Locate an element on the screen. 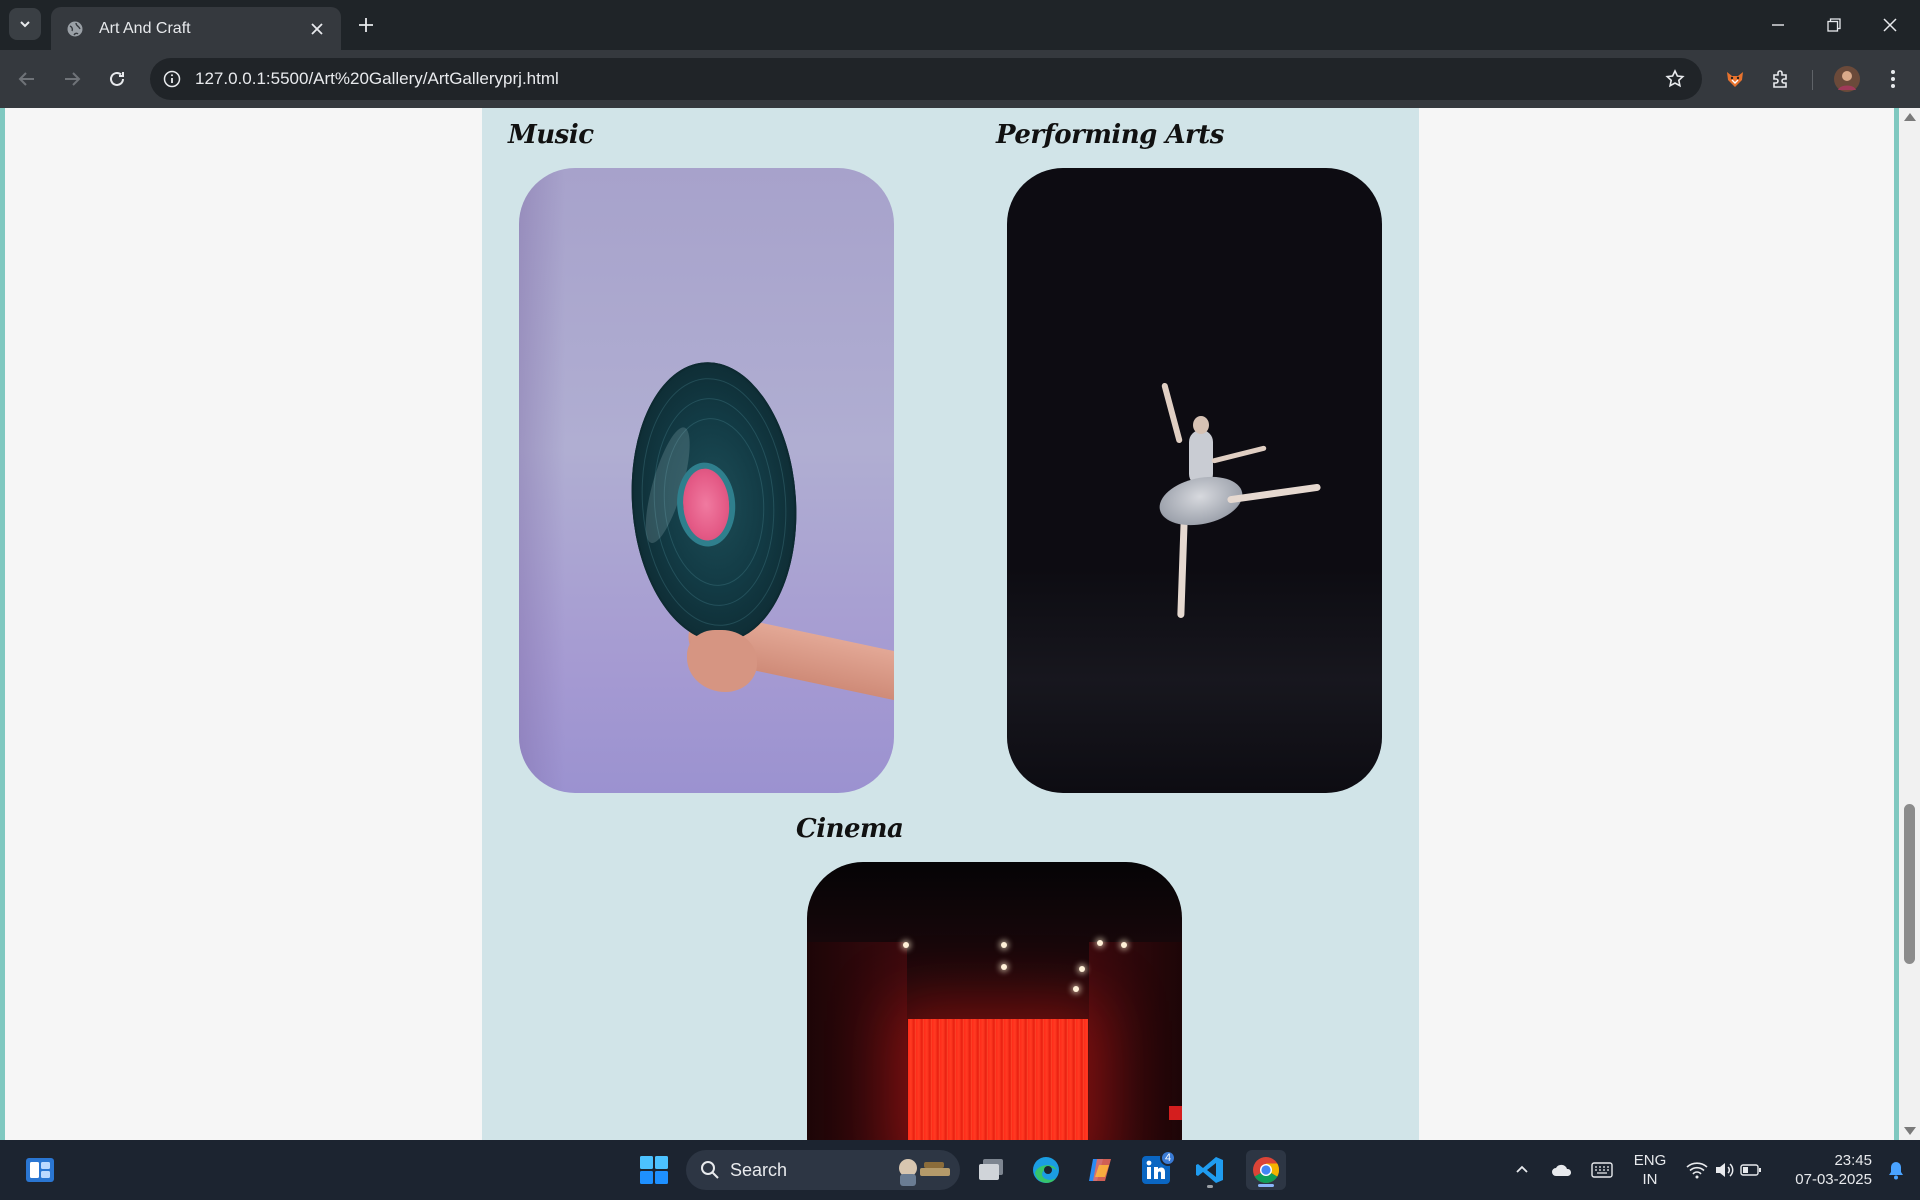  task-view-button is located at coordinates (992, 1170).